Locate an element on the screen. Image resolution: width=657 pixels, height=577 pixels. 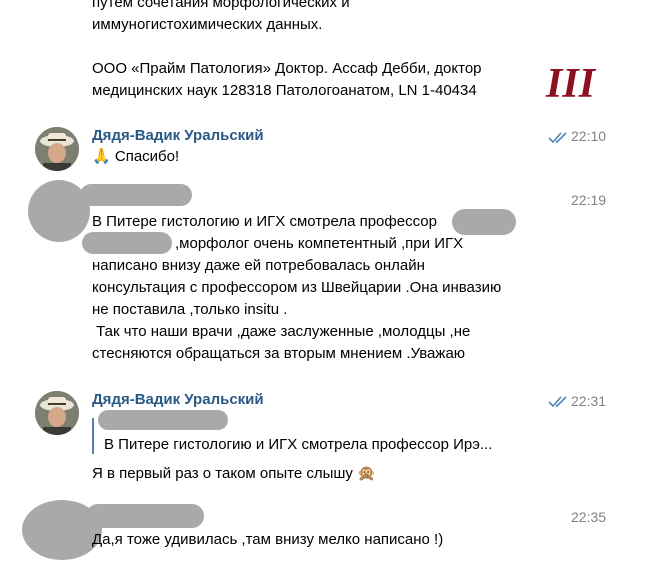
message-text: Я в первый раз о таком опыте слышу 🙊 is located at coordinates (234, 474).